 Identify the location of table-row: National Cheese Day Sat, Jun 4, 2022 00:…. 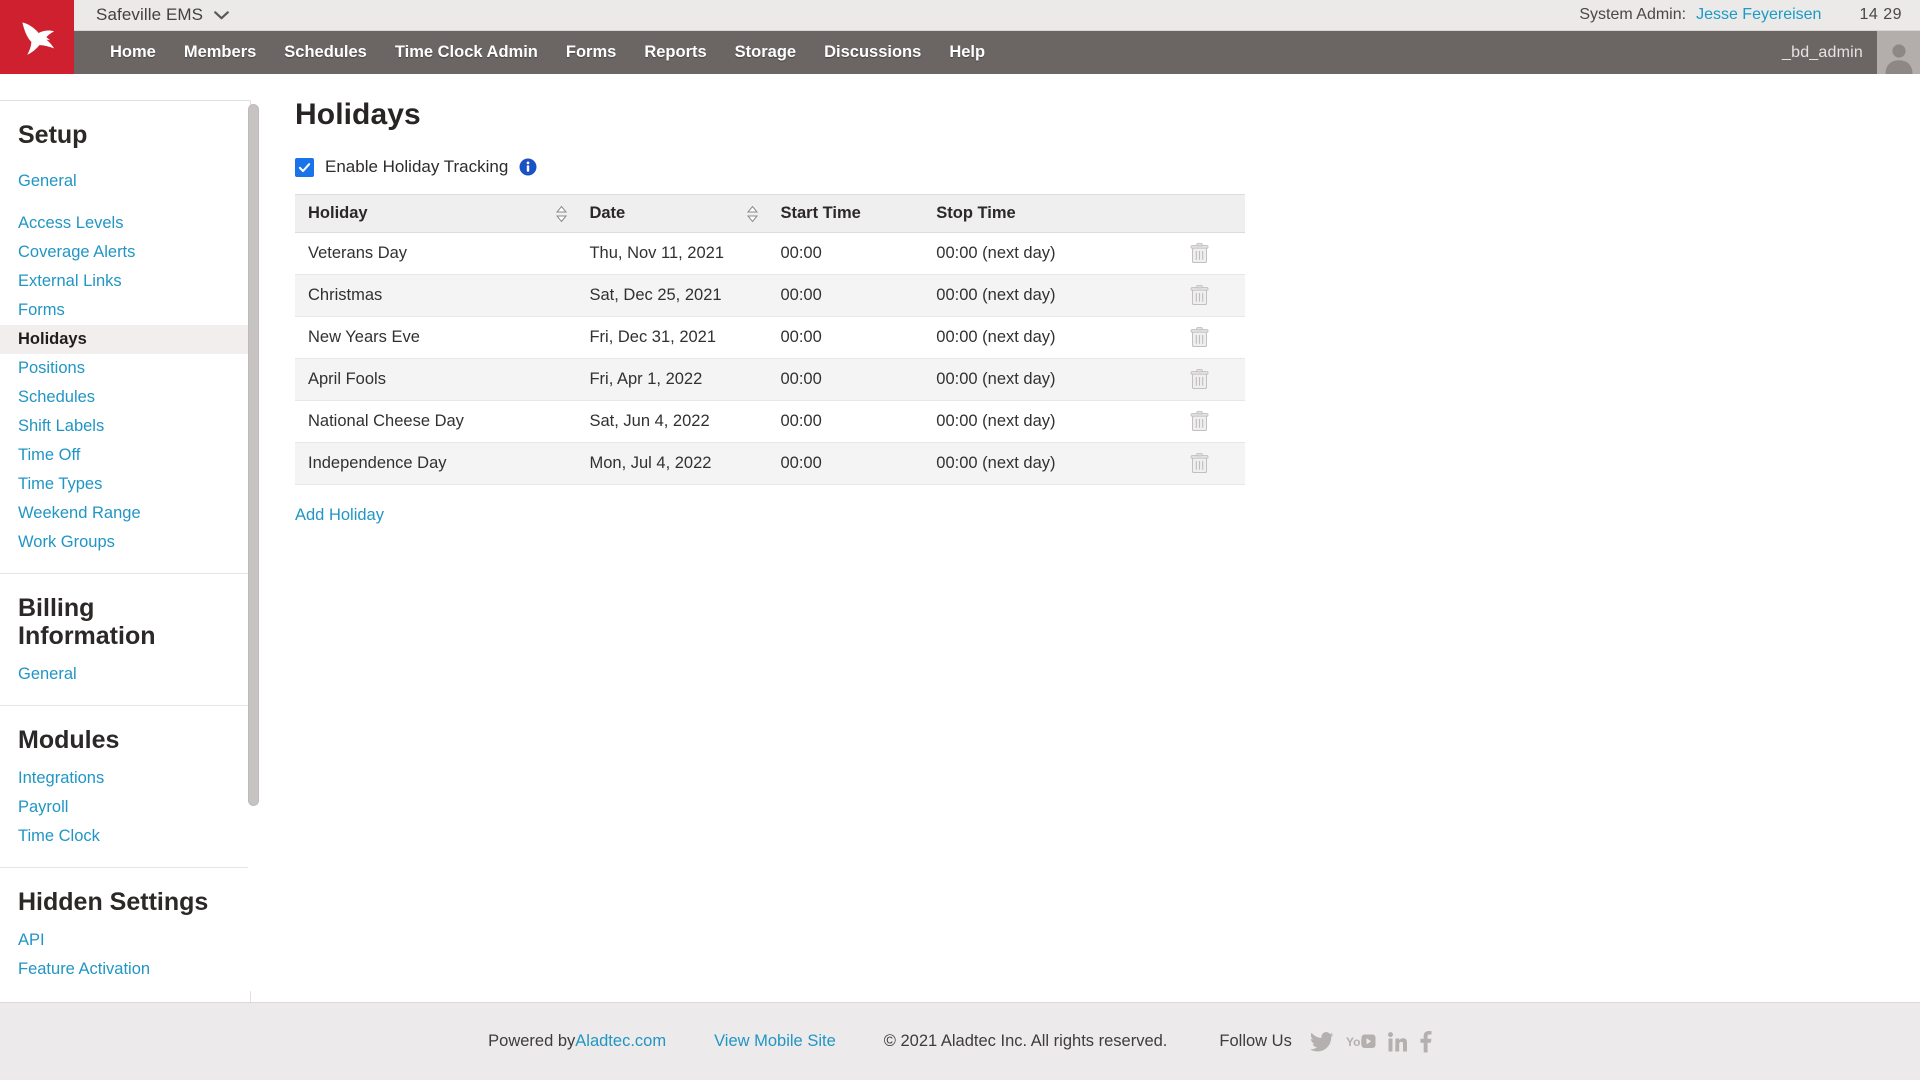
(770, 421).